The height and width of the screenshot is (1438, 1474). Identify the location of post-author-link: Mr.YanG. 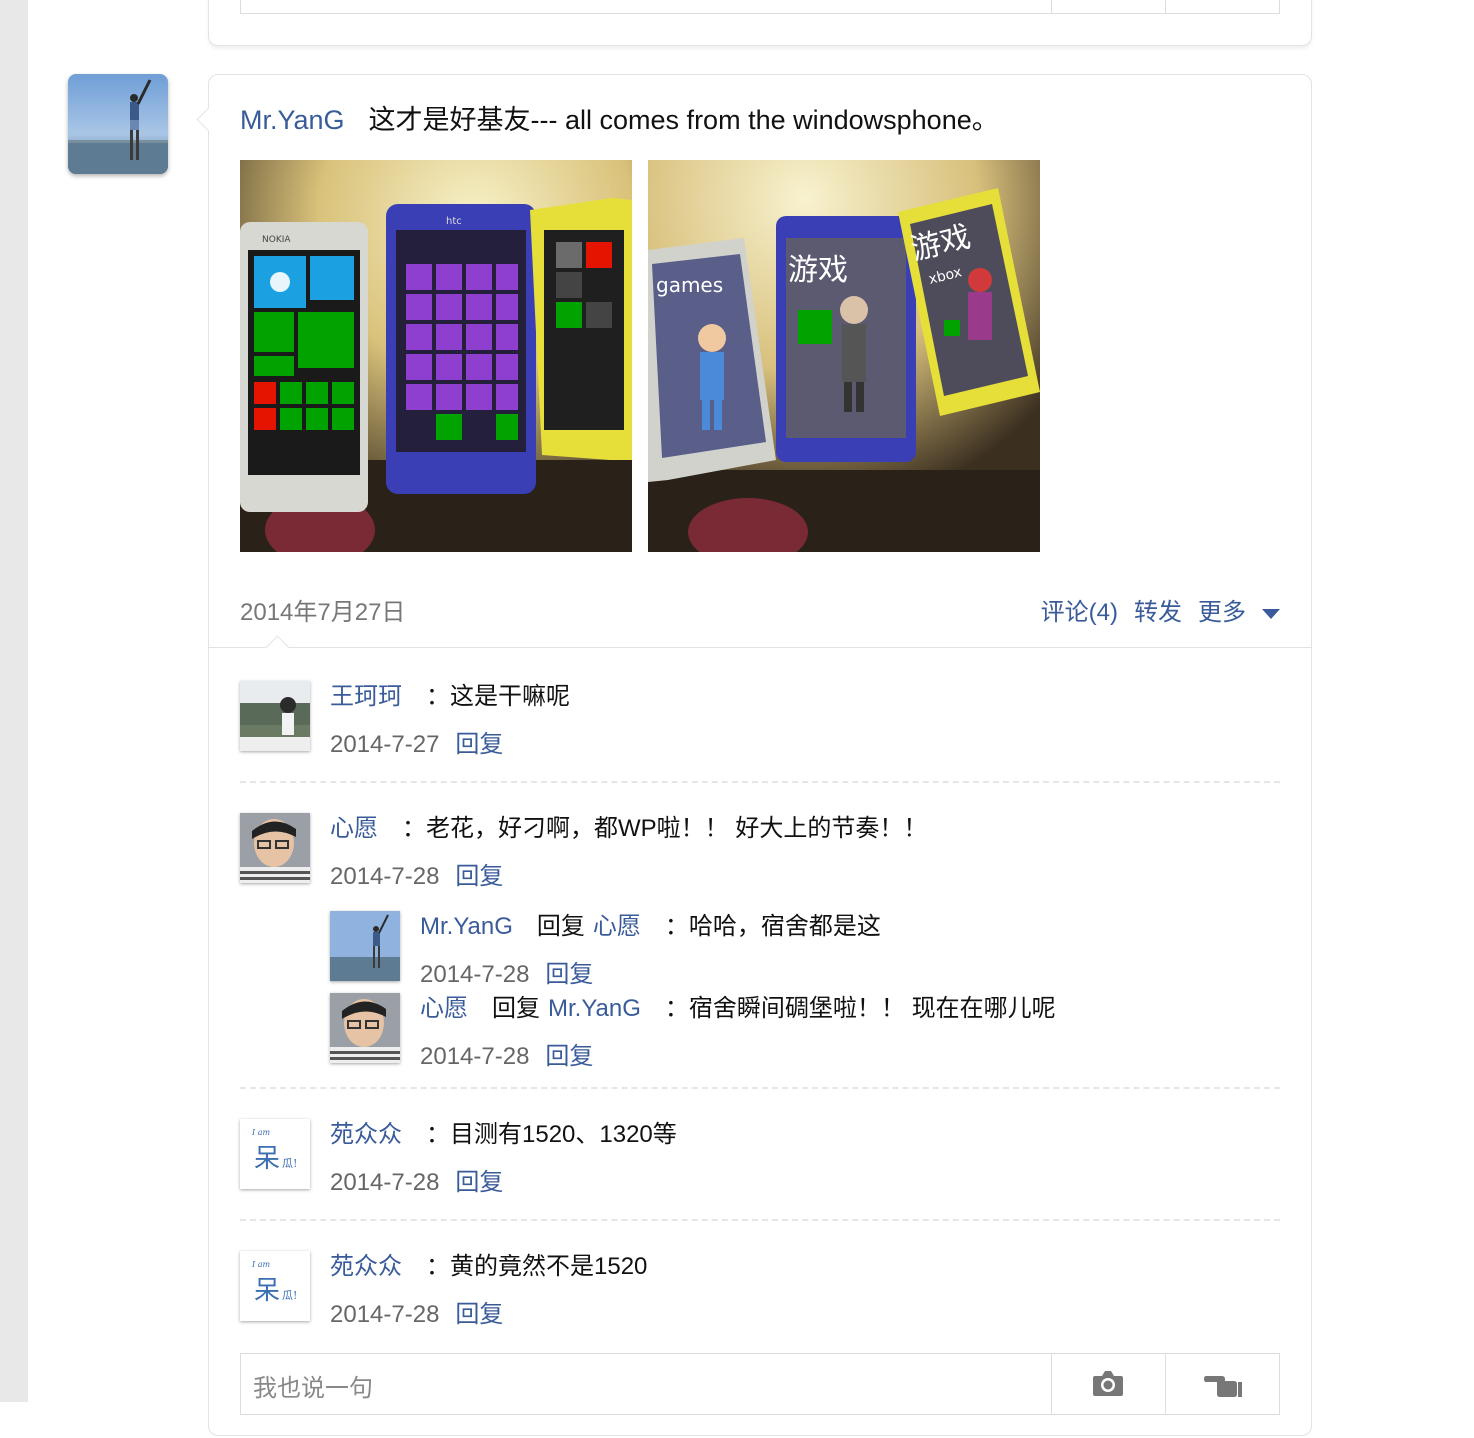
(292, 120).